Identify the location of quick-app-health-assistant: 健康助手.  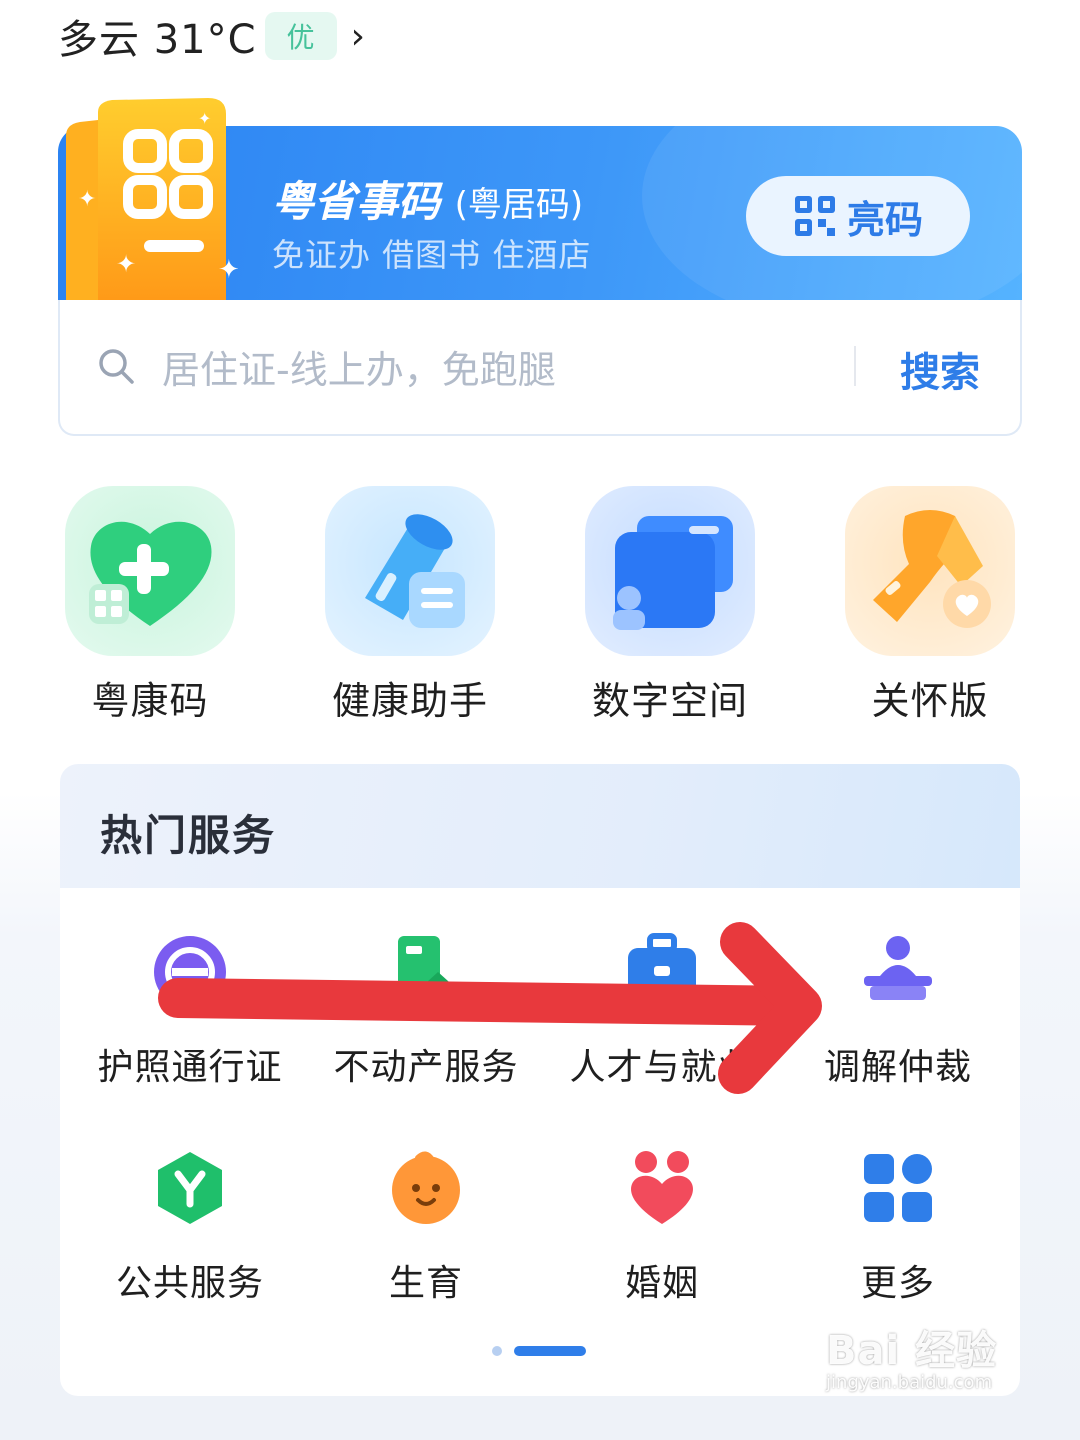
(410, 605).